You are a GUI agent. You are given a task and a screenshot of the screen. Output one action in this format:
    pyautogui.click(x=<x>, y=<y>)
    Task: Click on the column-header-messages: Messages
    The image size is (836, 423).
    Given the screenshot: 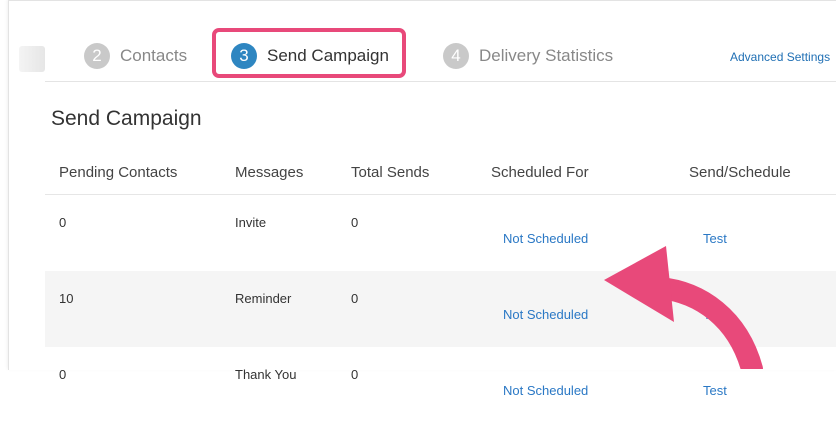 What is the action you would take?
    pyautogui.click(x=293, y=173)
    